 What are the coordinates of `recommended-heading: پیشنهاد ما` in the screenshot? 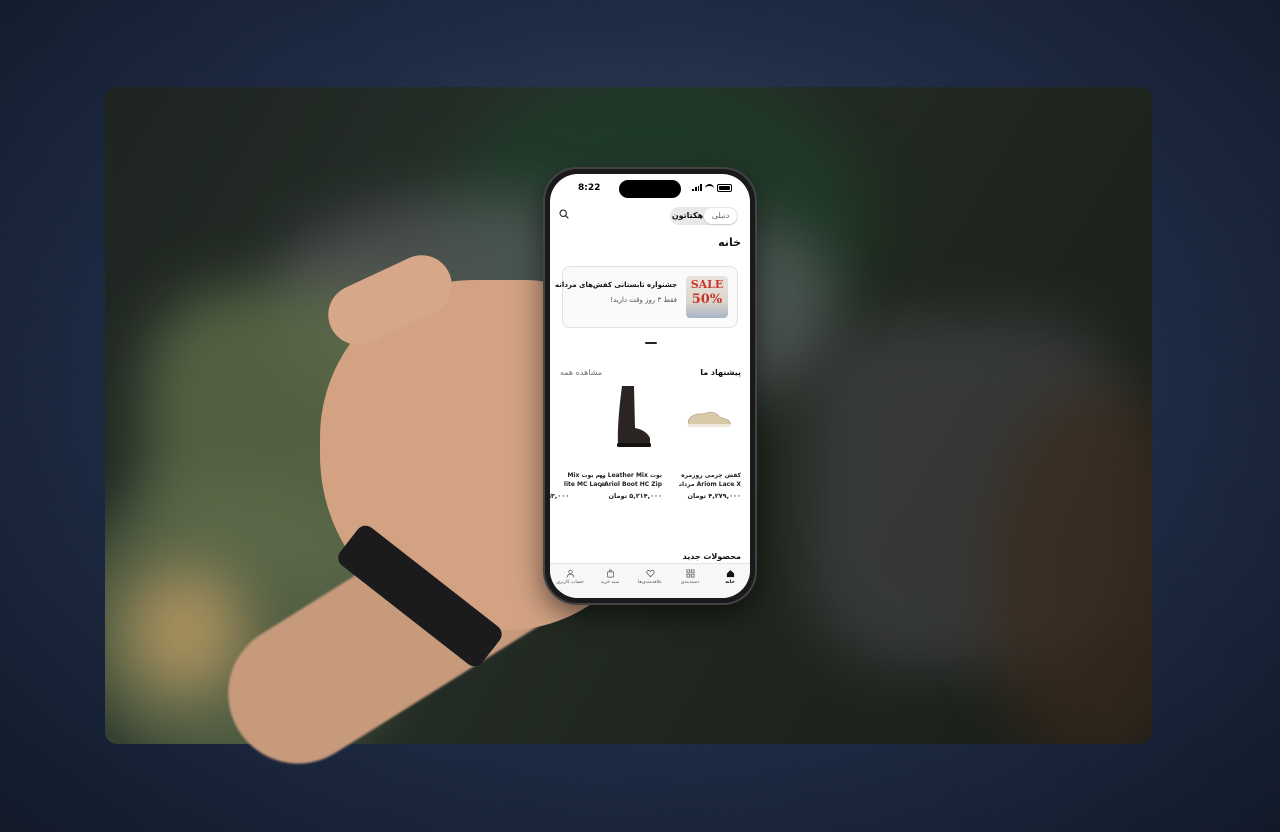 It's located at (720, 372).